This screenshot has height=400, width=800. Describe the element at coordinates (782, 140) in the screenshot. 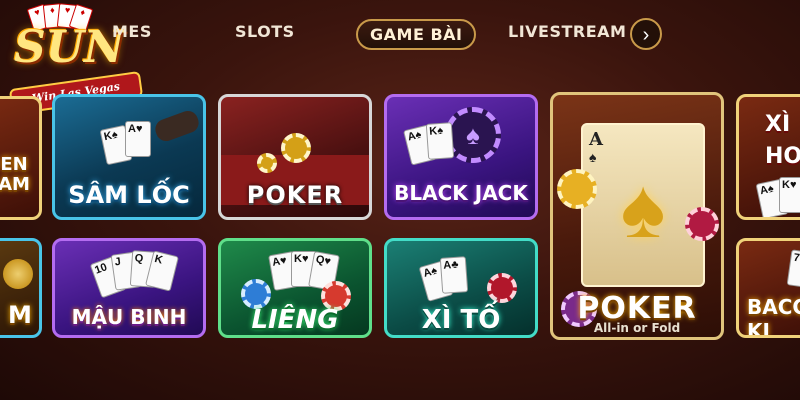

I see `tile-label: XÌ HO` at that location.